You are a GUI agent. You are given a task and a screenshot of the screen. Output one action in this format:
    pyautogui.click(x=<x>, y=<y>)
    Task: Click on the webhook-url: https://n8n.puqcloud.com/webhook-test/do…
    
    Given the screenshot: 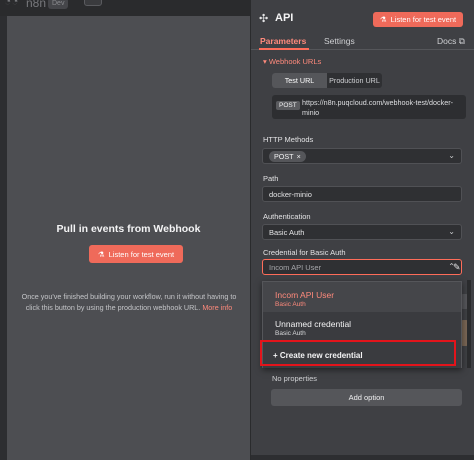 What is the action you would take?
    pyautogui.click(x=382, y=107)
    